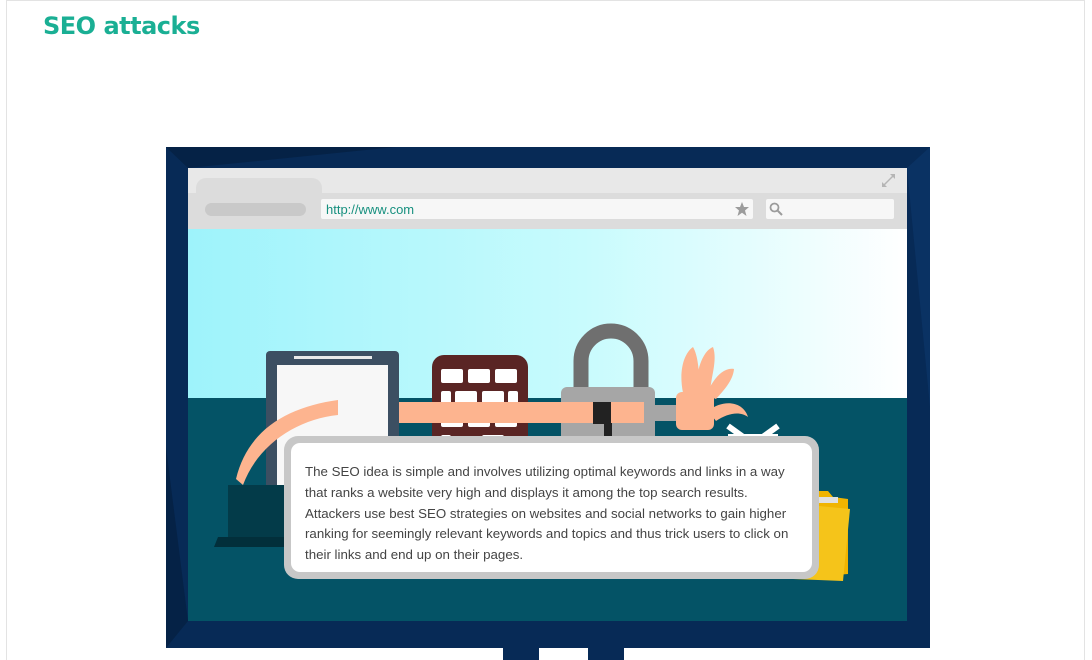 Image resolution: width=1092 pixels, height=660 pixels. I want to click on address-url: http://www.com, so click(370, 209).